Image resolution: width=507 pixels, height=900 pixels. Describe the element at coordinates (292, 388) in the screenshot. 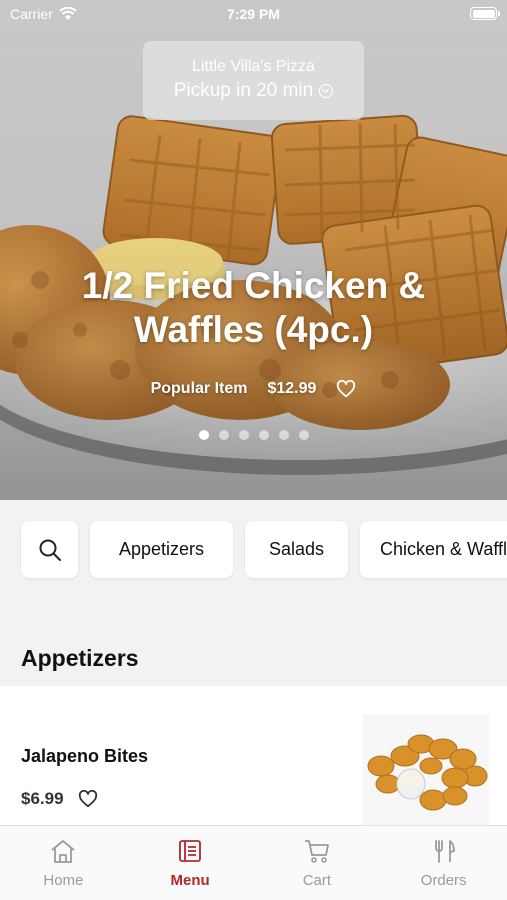

I see `featured-price: $12.99` at that location.